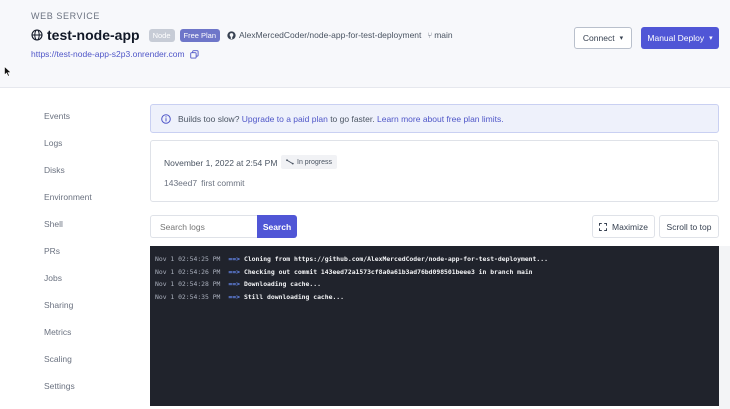 This screenshot has height=409, width=730. I want to click on deploy-date: November 1, 2022 at 2:54 PM, so click(221, 163).